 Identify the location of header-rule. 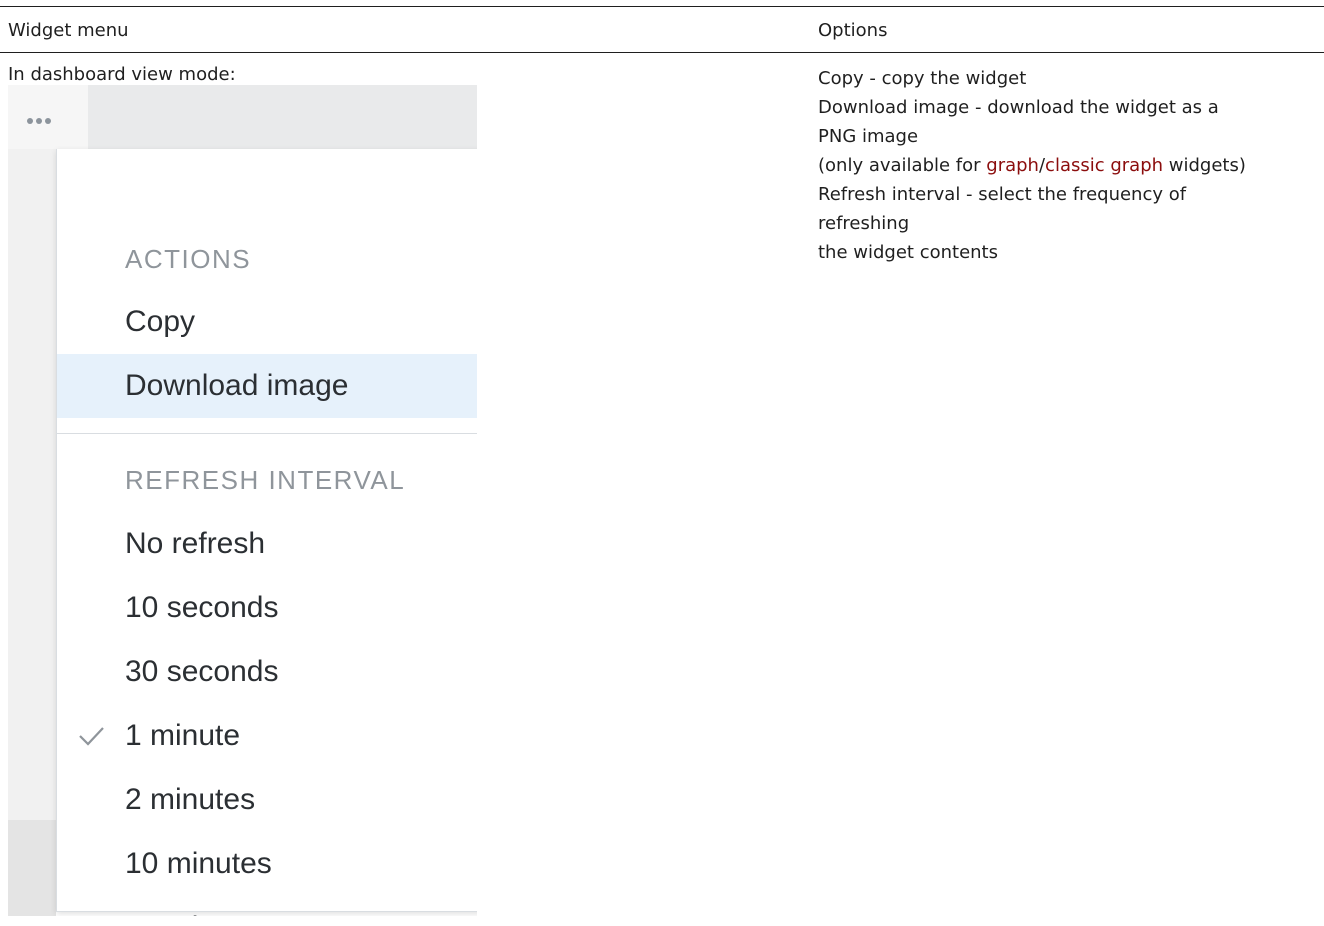
(662, 52).